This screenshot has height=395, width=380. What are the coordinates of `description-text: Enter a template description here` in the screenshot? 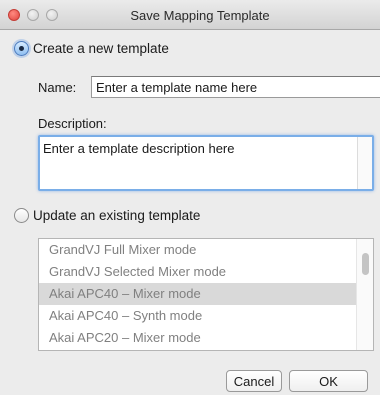 It's located at (139, 148).